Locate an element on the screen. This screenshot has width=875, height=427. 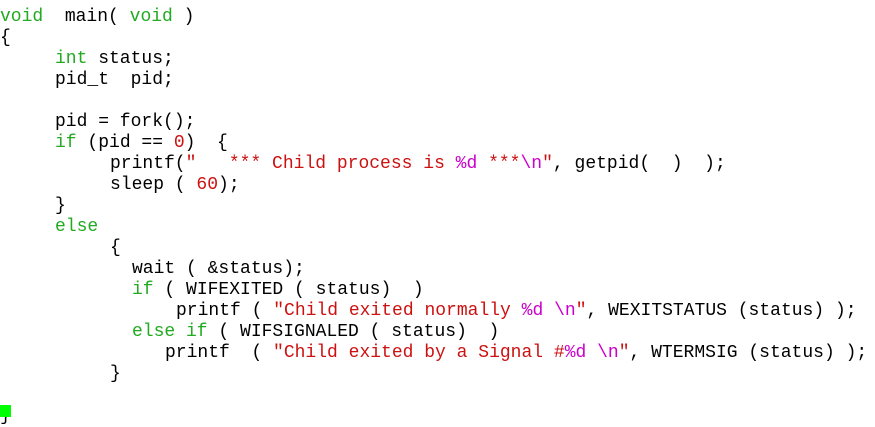
code-line: if ( WIFEXITED ( status) ) is located at coordinates (278, 290).